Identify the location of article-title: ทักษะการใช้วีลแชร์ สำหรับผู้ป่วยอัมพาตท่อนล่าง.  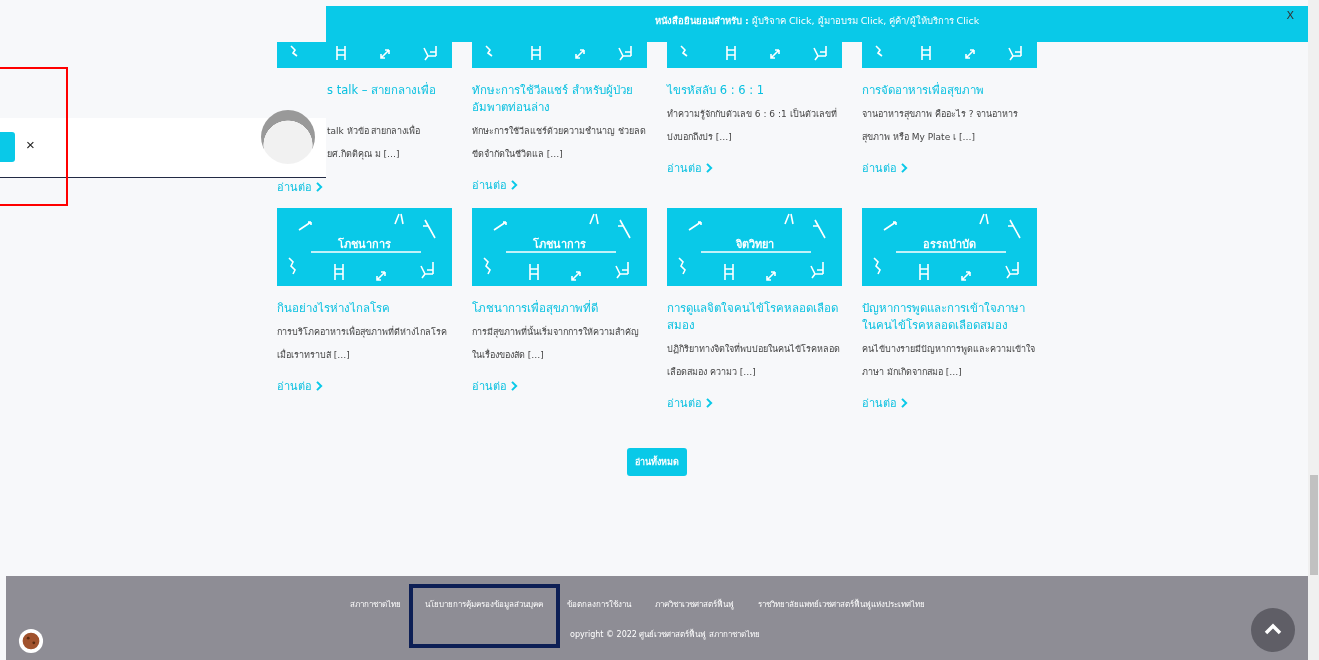
(559, 99).